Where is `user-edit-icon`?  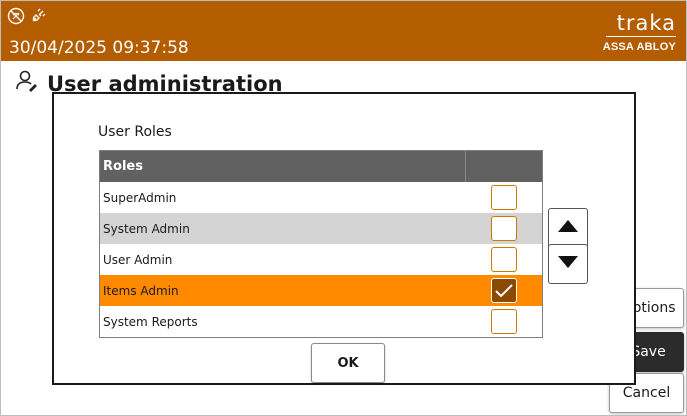
user-edit-icon is located at coordinates (27, 83).